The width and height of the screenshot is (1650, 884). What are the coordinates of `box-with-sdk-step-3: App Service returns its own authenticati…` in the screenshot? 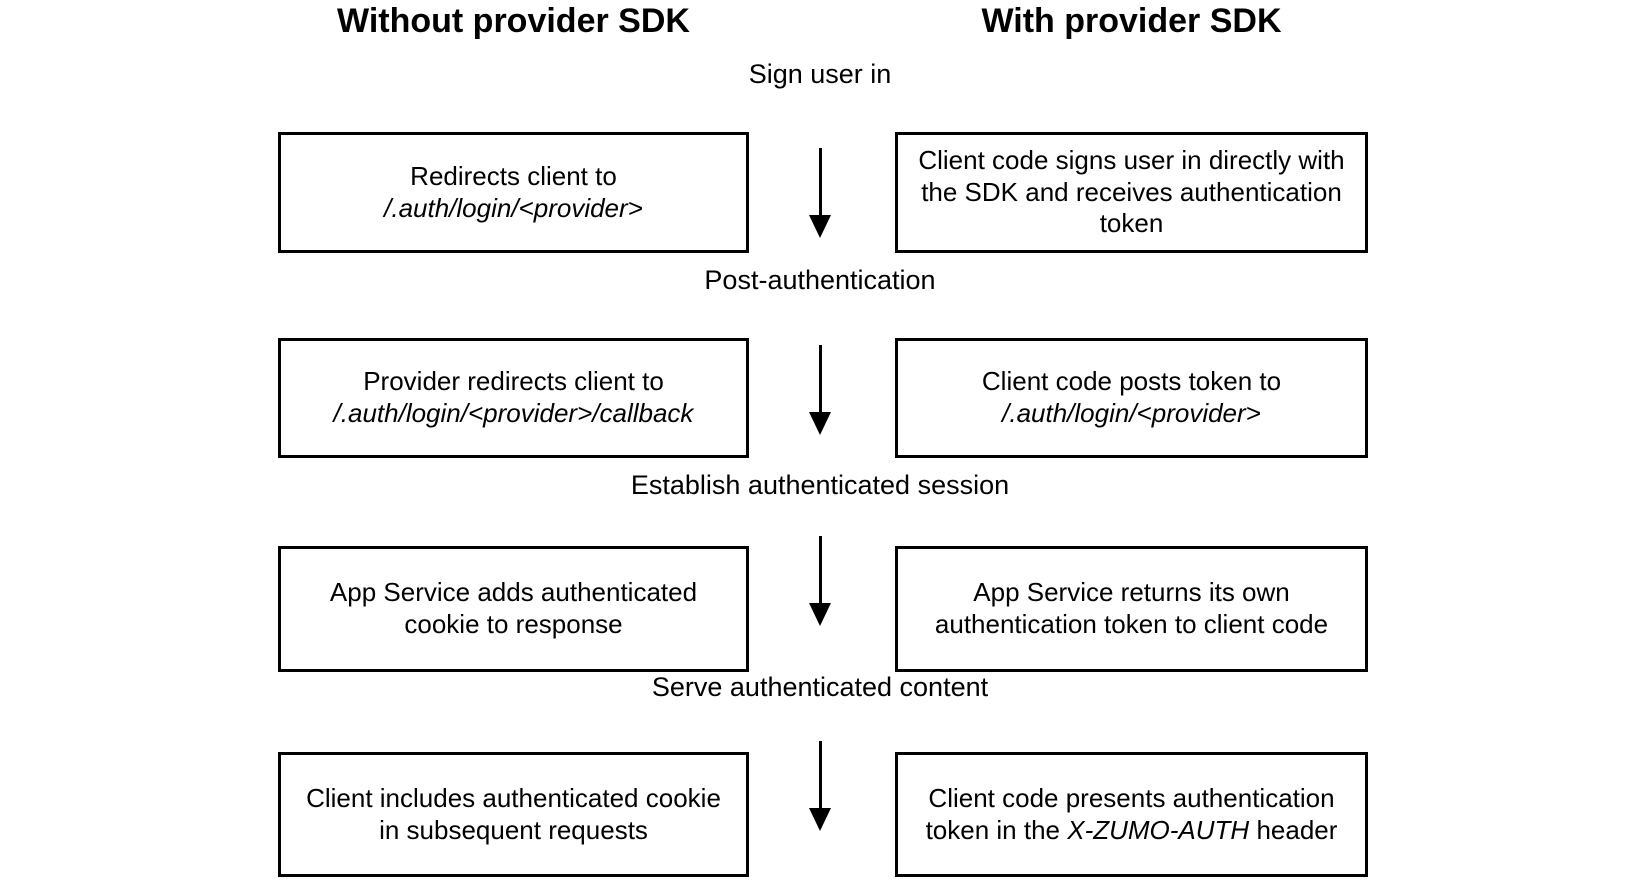 It's located at (1131, 609).